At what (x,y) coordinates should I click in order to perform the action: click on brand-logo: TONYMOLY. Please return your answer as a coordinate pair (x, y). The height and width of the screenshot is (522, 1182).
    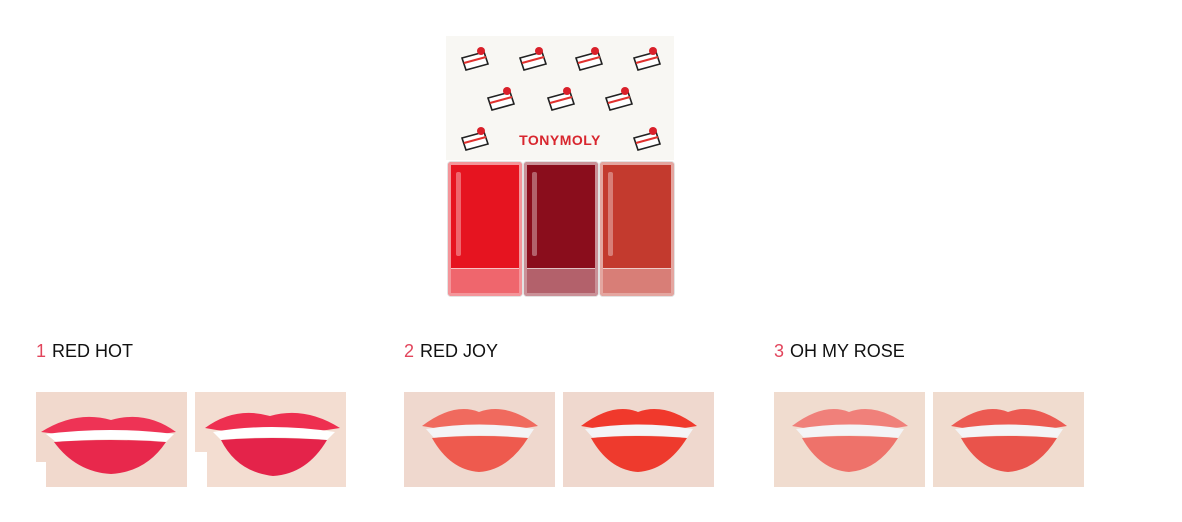
    Looking at the image, I should click on (560, 140).